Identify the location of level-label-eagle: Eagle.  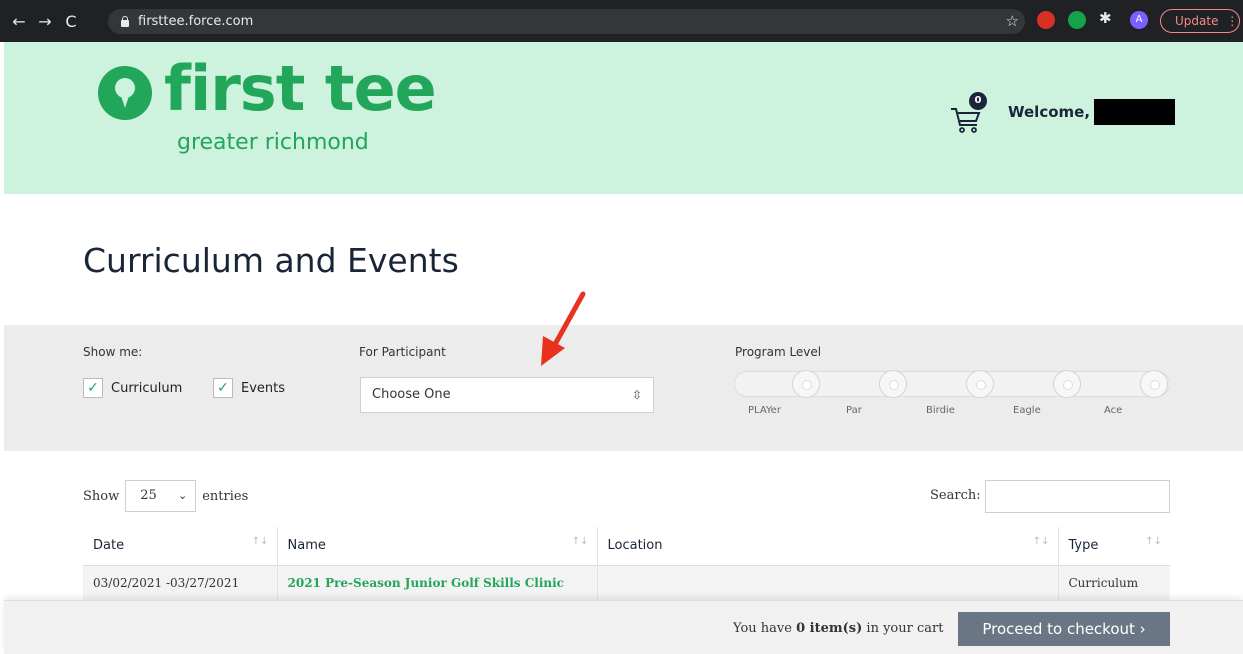
(1027, 410).